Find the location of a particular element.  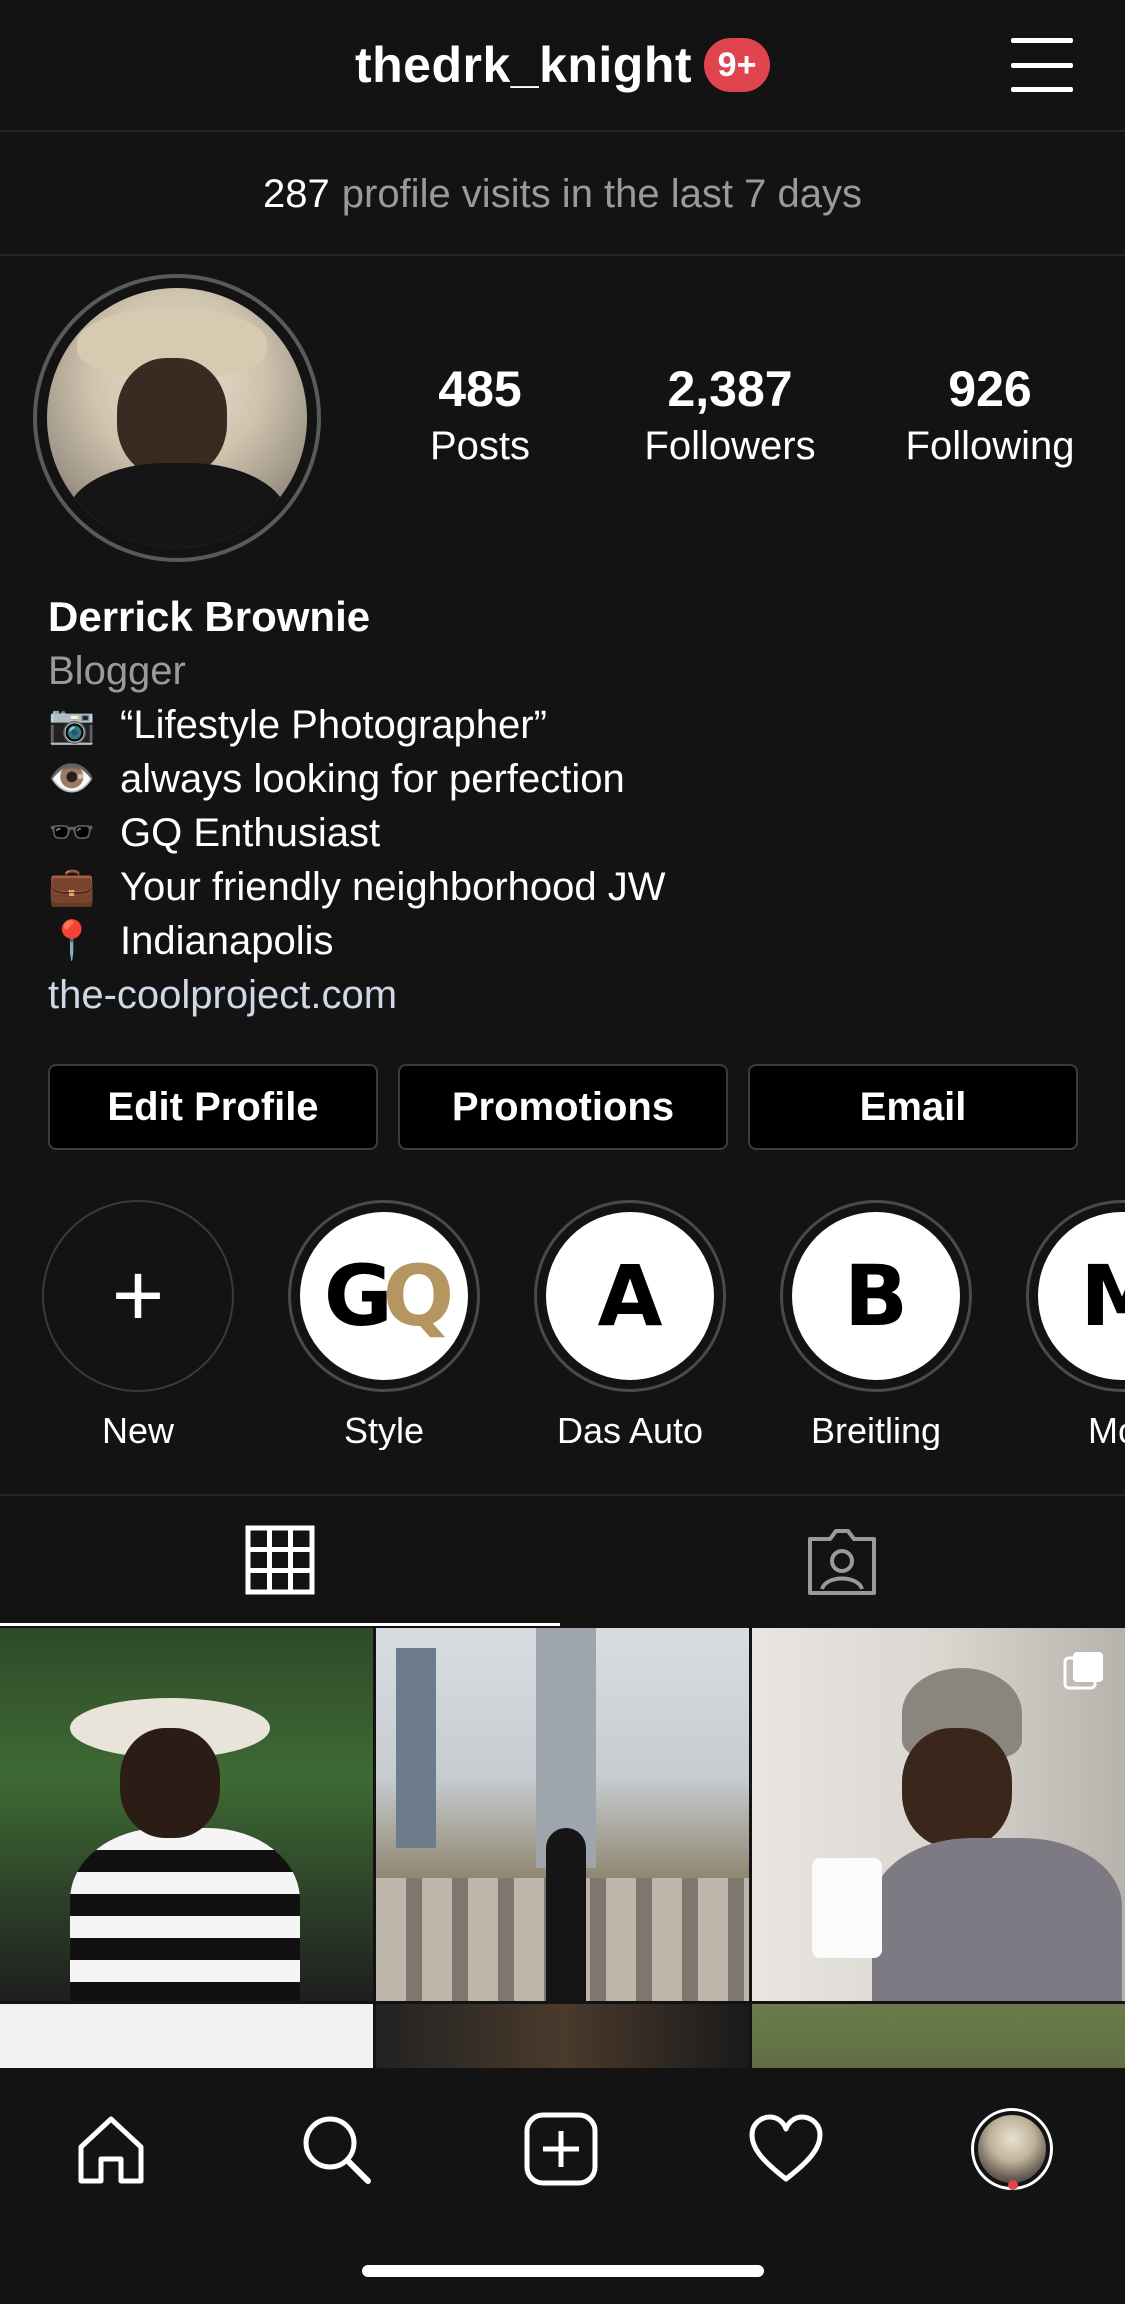

bio-line: 🕶️ GQ Enthusiast is located at coordinates (568, 833).